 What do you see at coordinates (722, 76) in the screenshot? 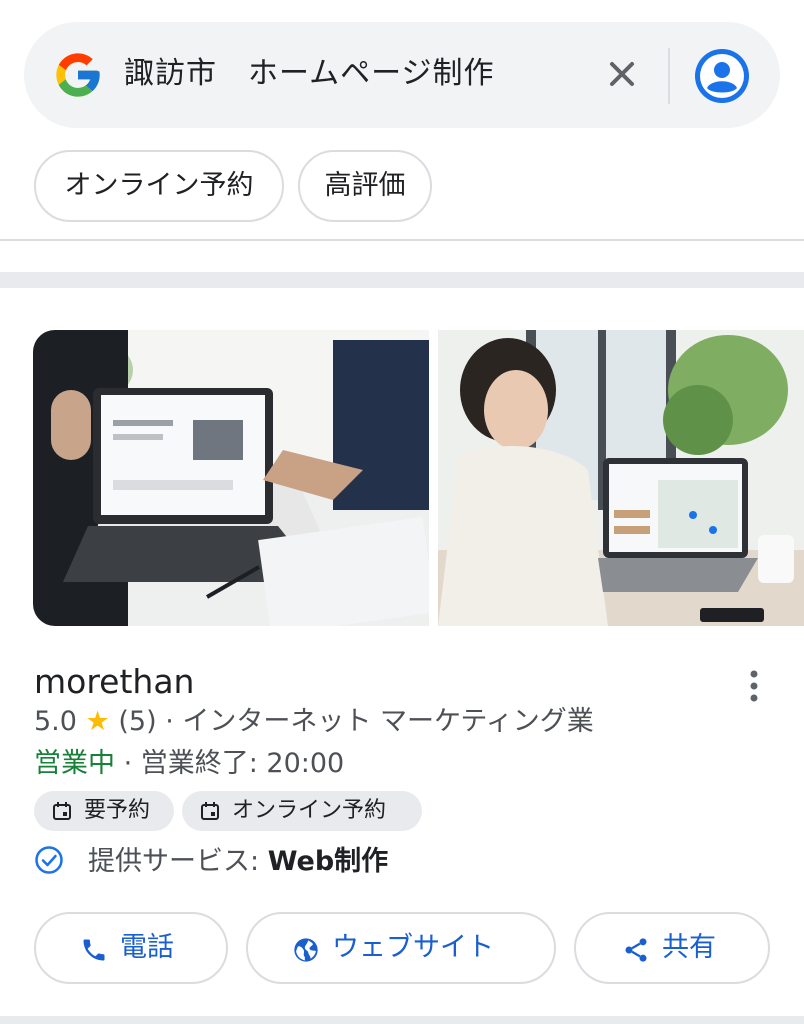
I see `account-circle-icon` at bounding box center [722, 76].